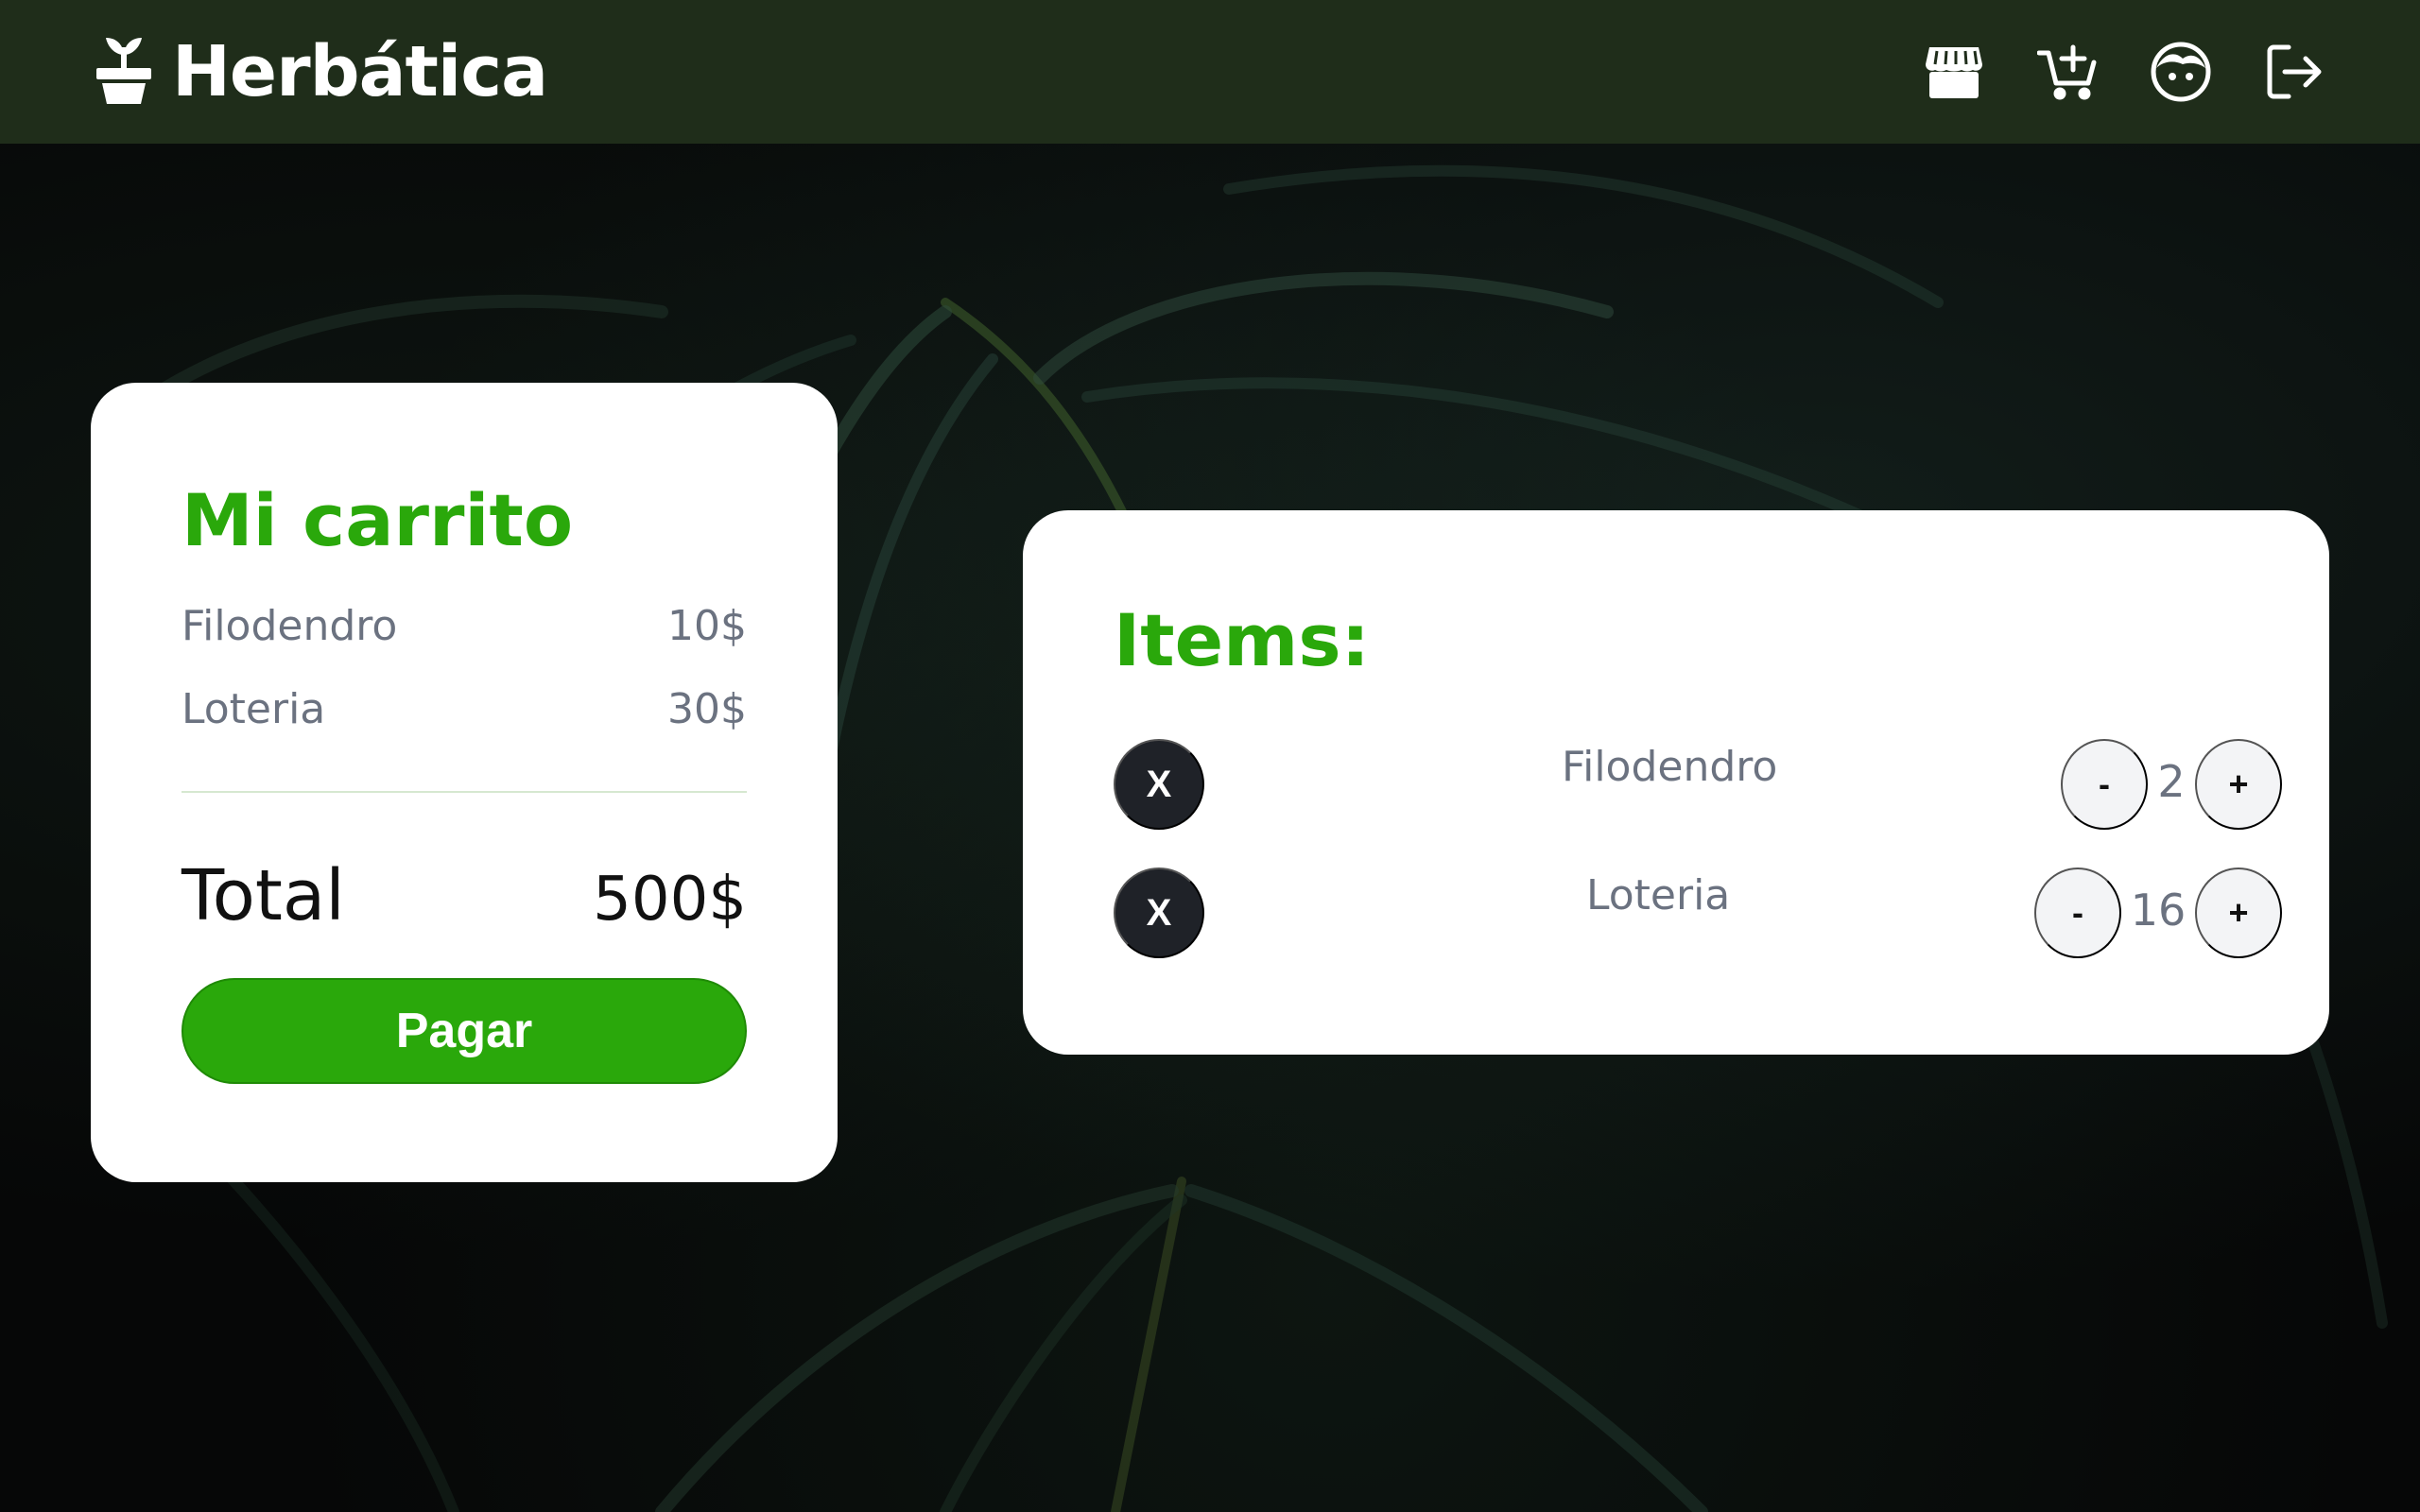  I want to click on pay-button: Pagar, so click(464, 1031).